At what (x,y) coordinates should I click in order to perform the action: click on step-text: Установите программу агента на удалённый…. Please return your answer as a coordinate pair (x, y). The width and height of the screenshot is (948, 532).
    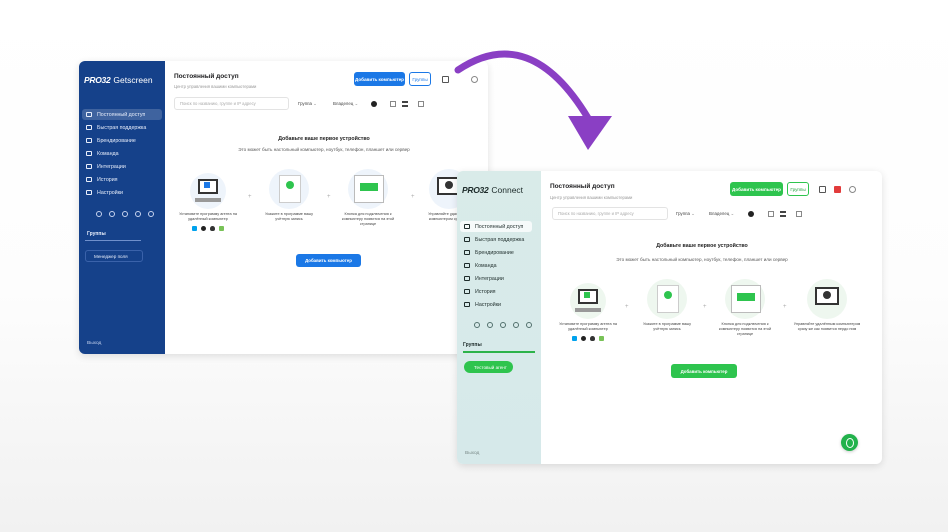
    Looking at the image, I should click on (588, 327).